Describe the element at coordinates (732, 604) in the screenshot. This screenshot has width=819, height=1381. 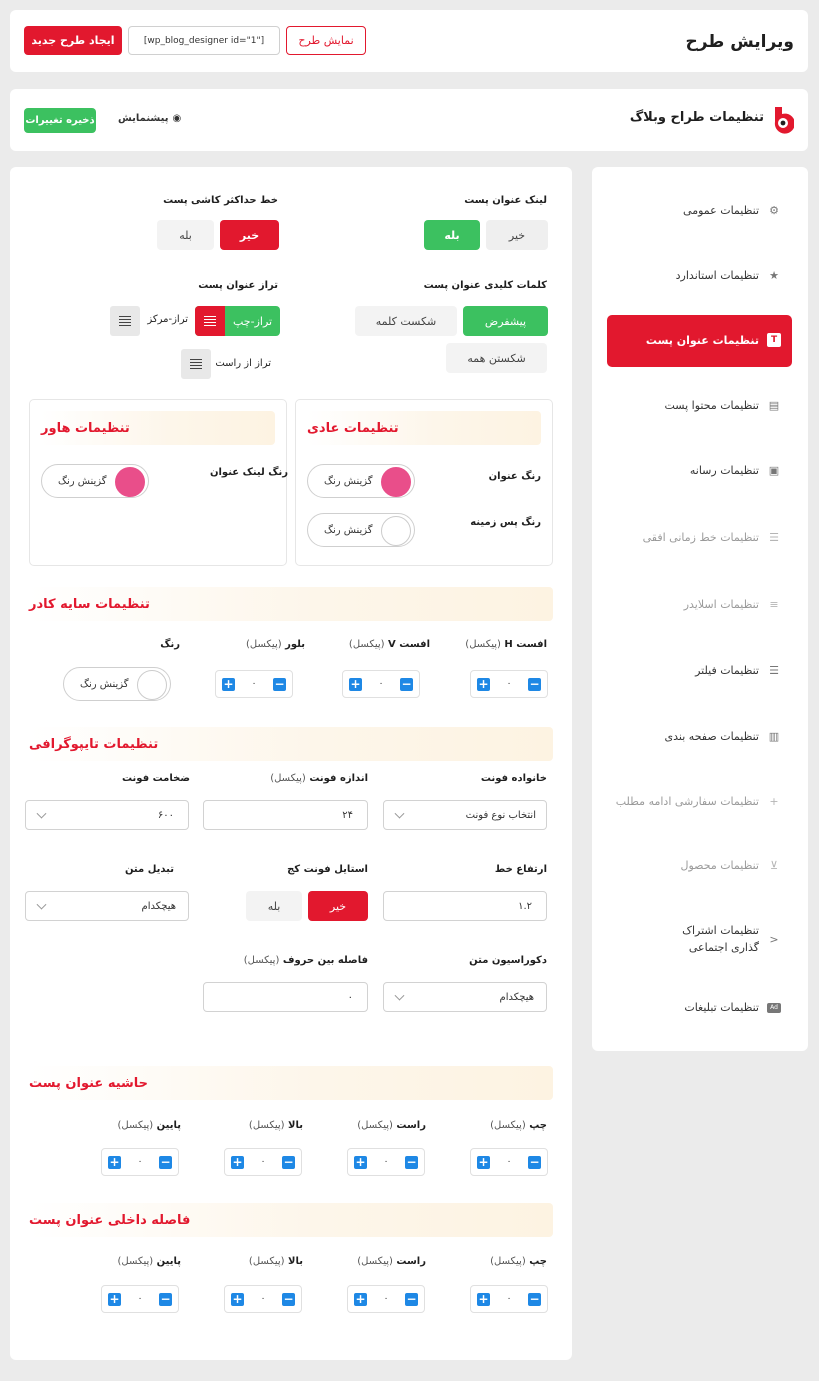
I see `sidebar-item-slider: ≡ تنظیمات اسلایدر` at that location.